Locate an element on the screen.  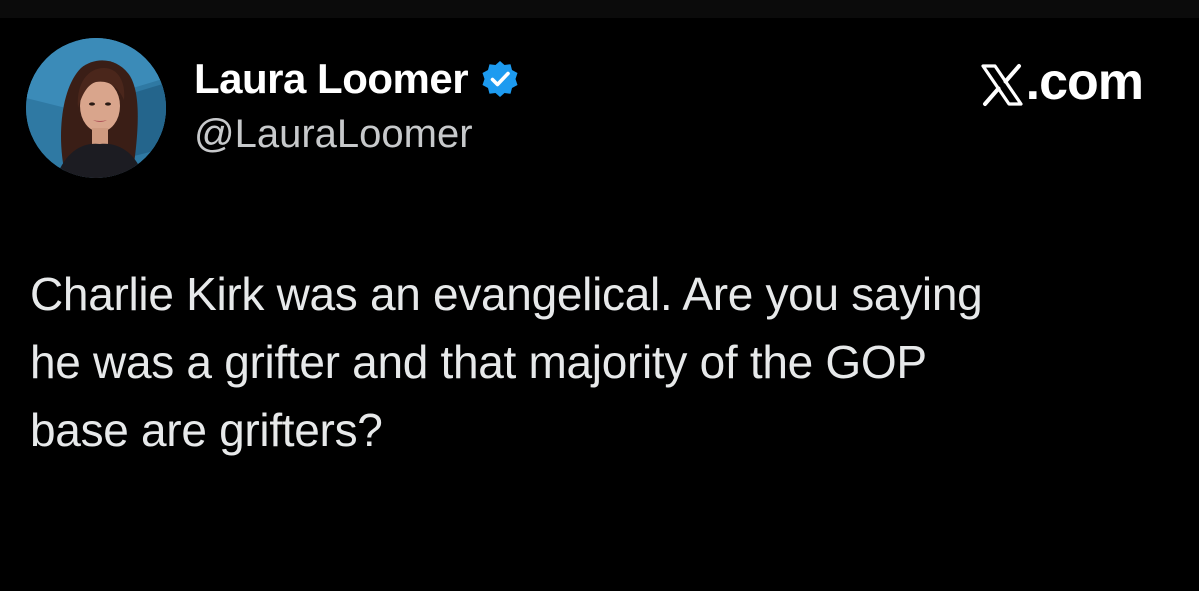
avatar-photo is located at coordinates (96, 108).